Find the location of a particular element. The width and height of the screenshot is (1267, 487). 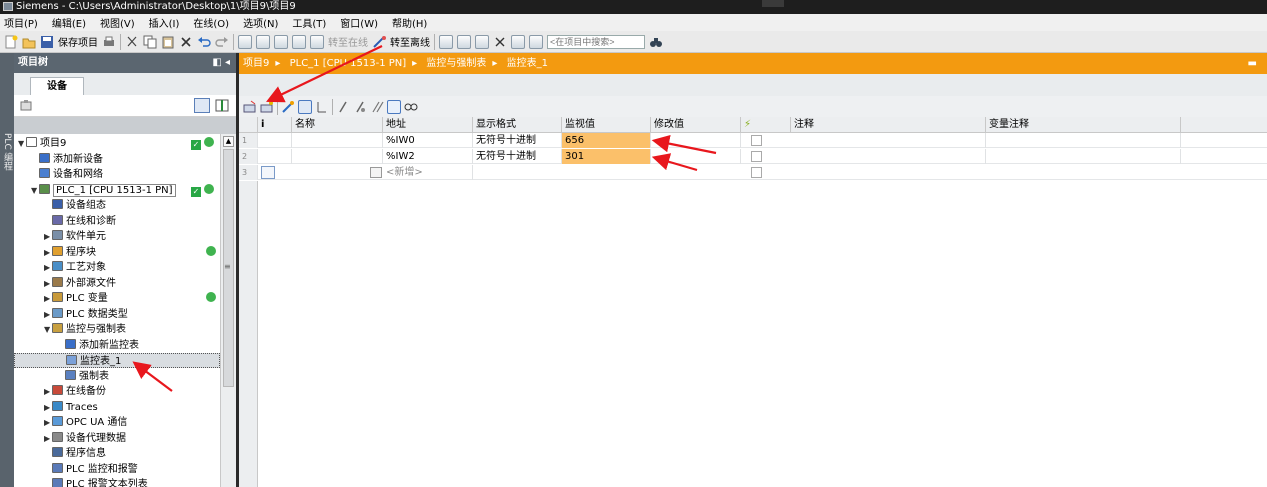

tree-item: ▶ 设备代理数据 is located at coordinates (117, 438).